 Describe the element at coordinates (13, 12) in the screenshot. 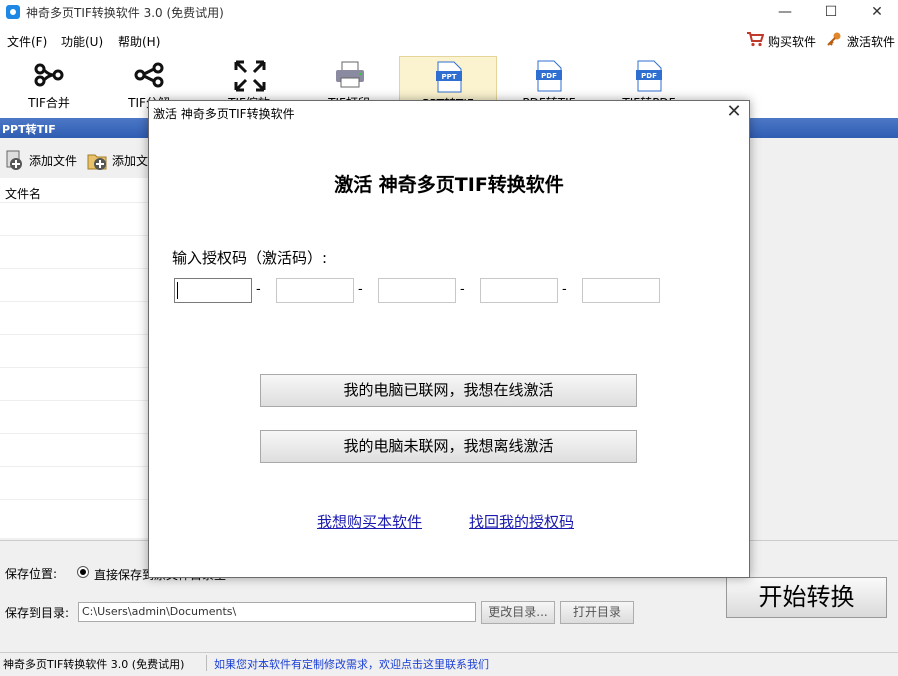

I see `app-icon` at that location.